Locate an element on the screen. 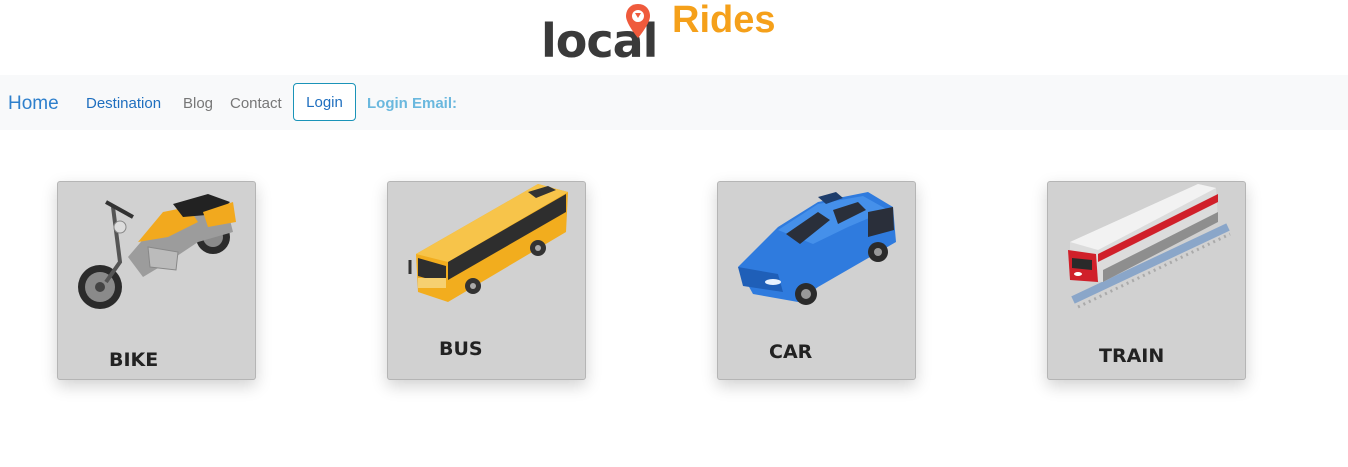 The height and width of the screenshot is (467, 1348). vehicle-card-train: TRAIN is located at coordinates (1146, 280).